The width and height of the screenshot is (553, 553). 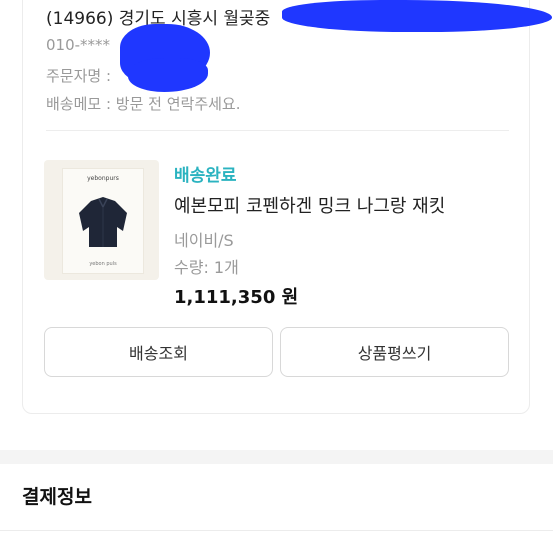 What do you see at coordinates (103, 264) in the screenshot?
I see `thumbnail-caption: yebon puls` at bounding box center [103, 264].